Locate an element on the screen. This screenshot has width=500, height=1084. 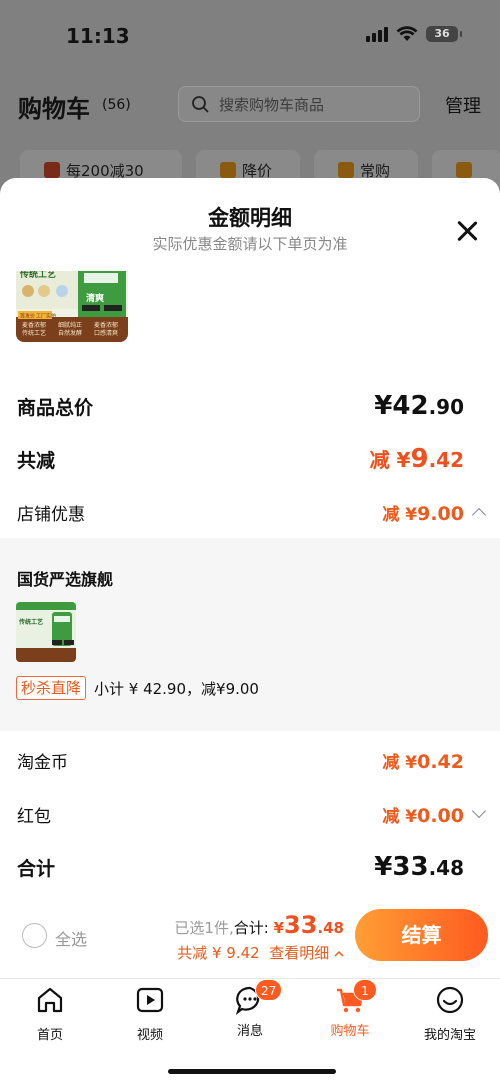
goods-total-value: ¥42.90 is located at coordinates (419, 406).